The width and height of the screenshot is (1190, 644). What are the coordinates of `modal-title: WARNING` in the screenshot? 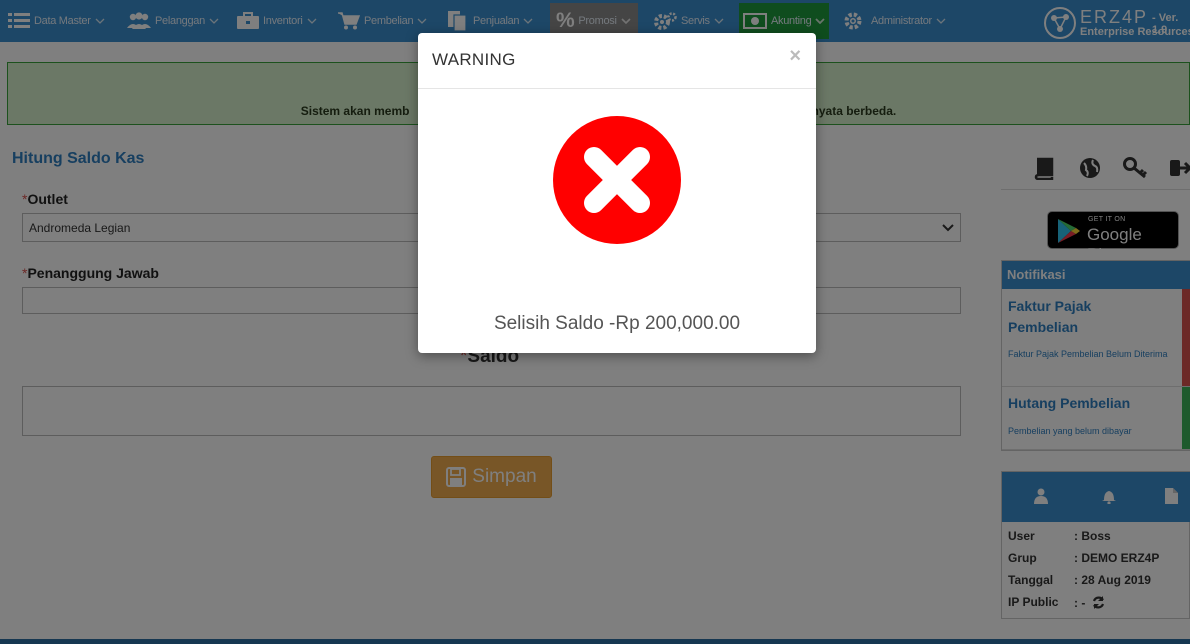 It's located at (474, 59).